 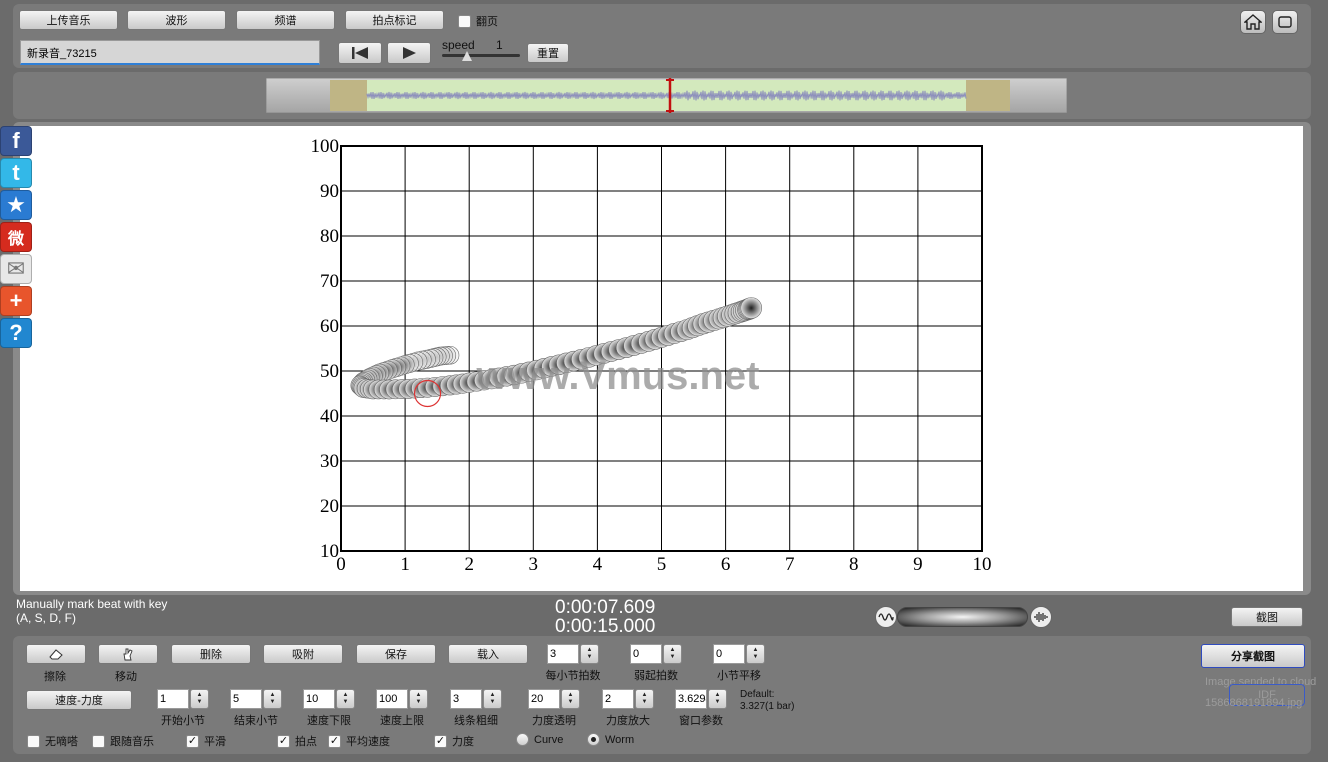 I want to click on stepper-row2-1-arrows: ▲ ▼, so click(x=272, y=699).